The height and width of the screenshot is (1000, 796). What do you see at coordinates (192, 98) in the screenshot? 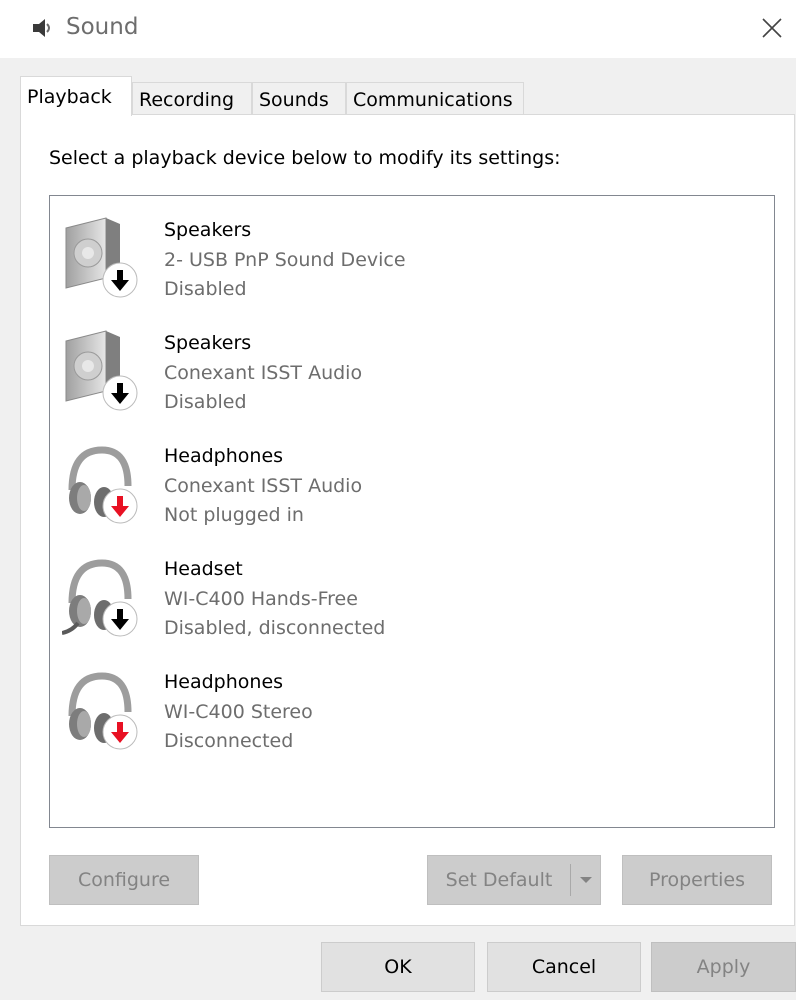
I see `tab-recording: Recording` at bounding box center [192, 98].